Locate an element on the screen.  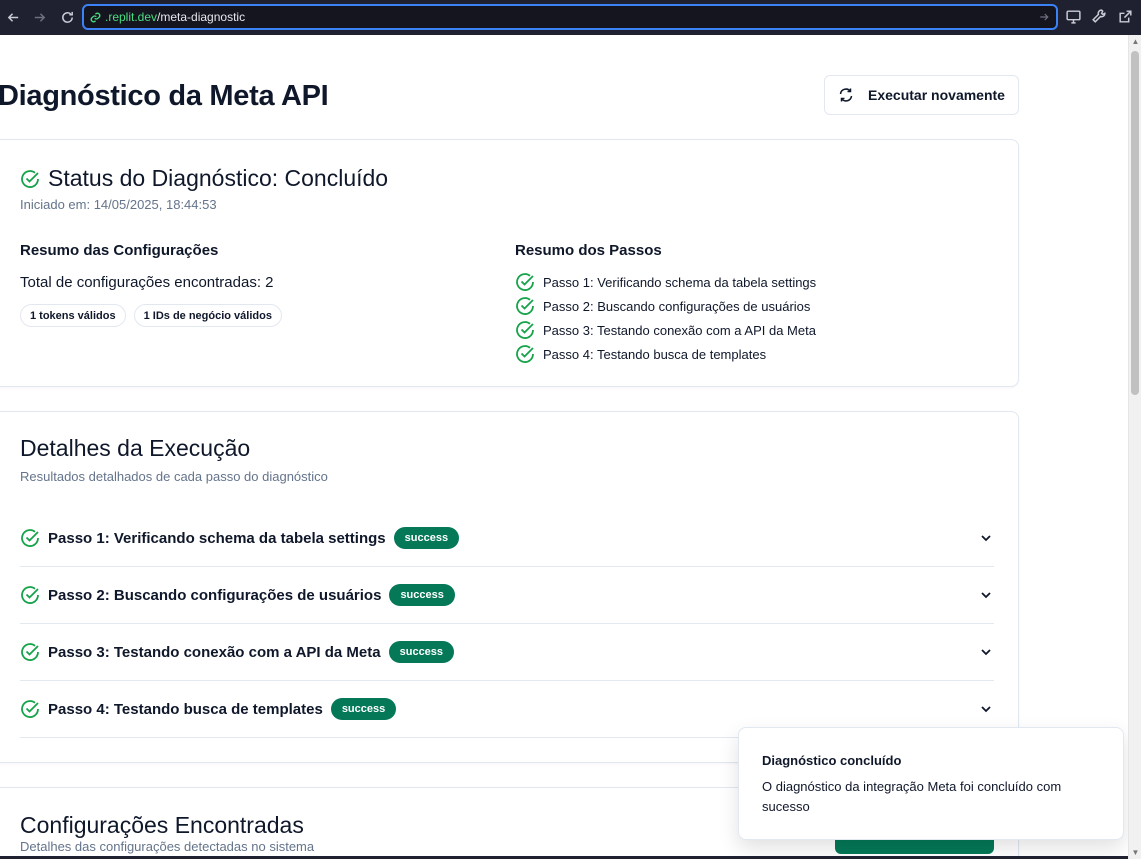
back-icon is located at coordinates (13, 17).